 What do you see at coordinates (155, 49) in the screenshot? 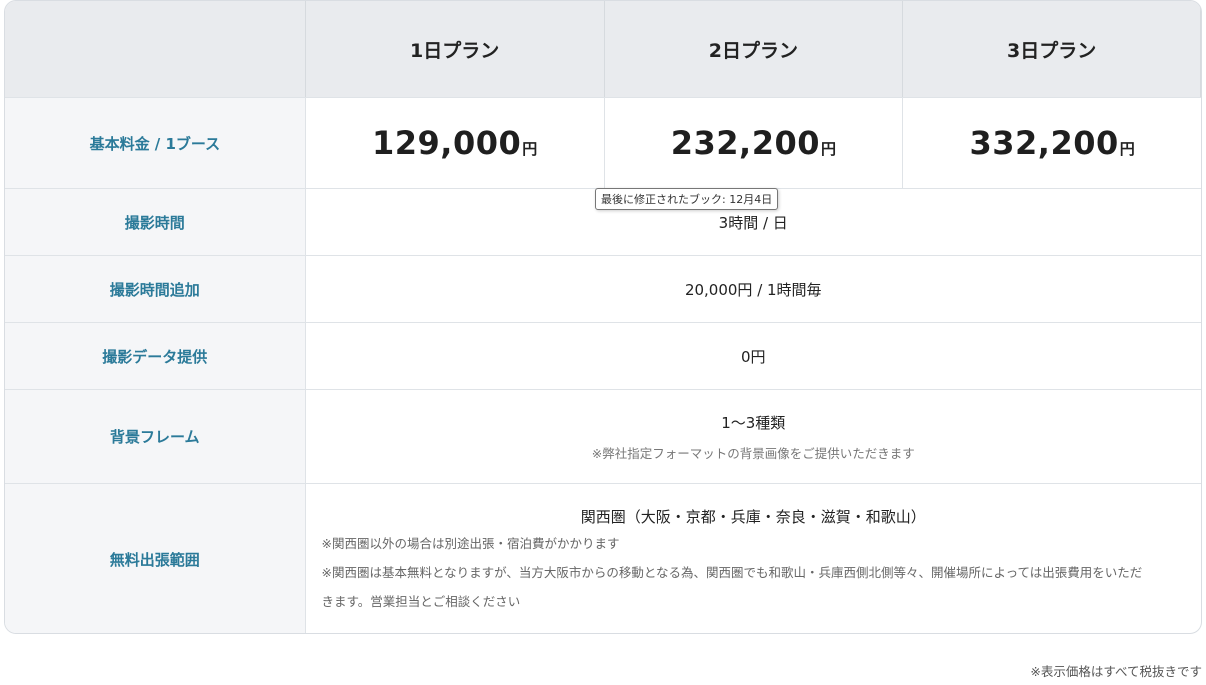
I see `header-empty-cell` at bounding box center [155, 49].